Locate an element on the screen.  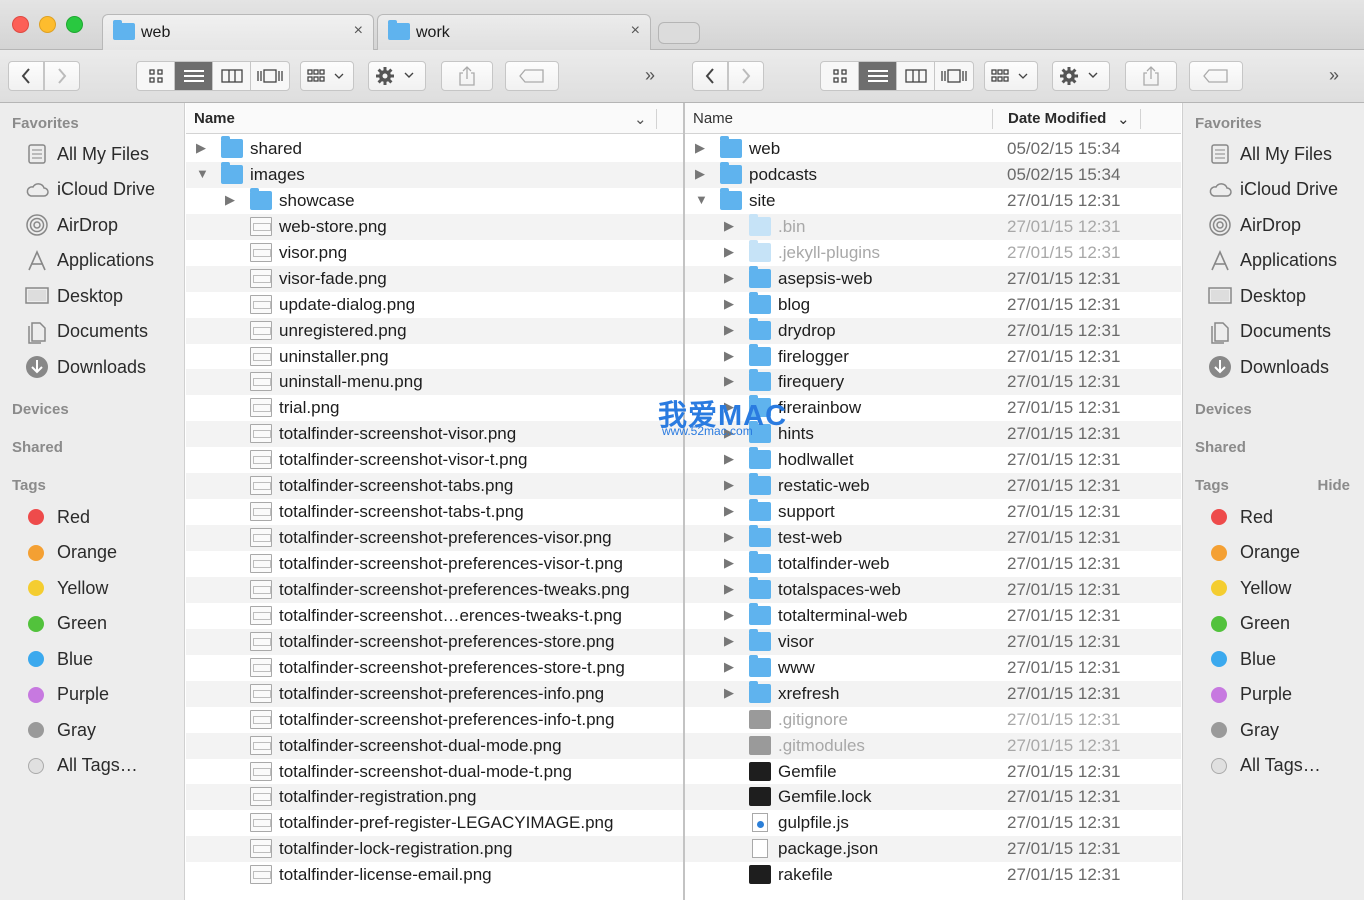
table-row: ▶ totalspaces-web 27/01/15 12:31 is located at coordinates (933, 589).